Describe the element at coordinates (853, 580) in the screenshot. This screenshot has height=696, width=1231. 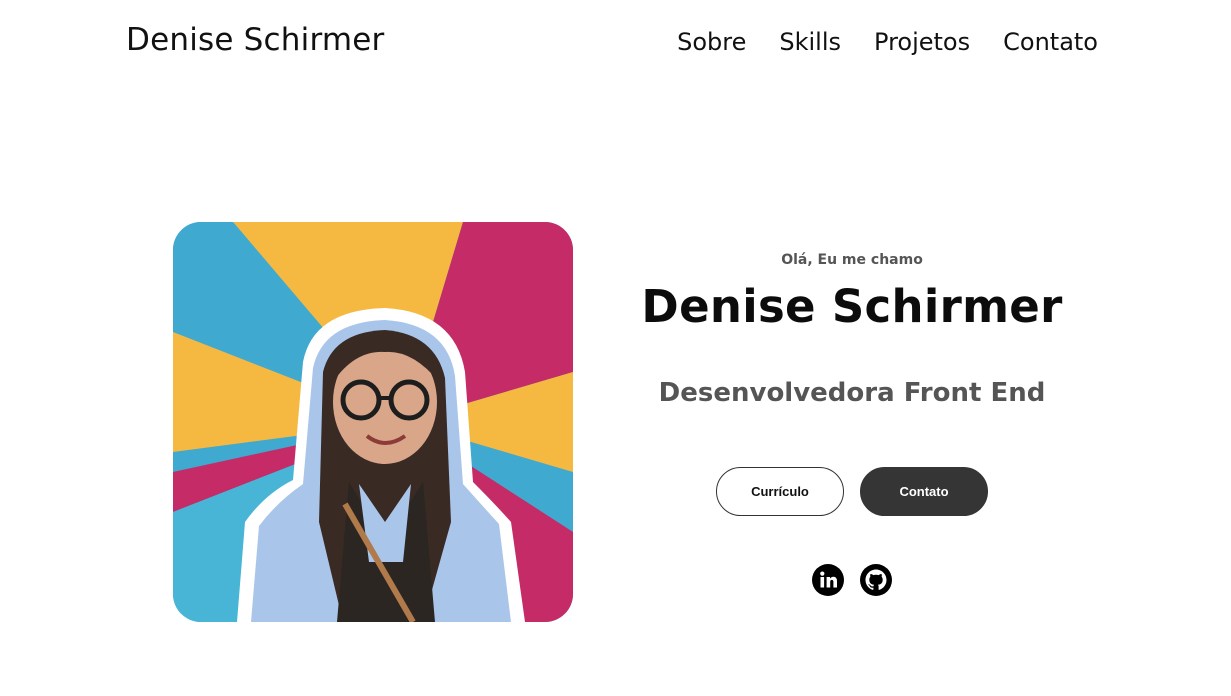
I see `social-links` at that location.